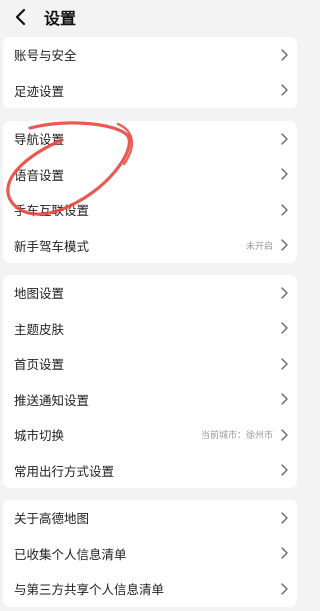  Describe the element at coordinates (64, 471) in the screenshot. I see `settings-item-label: 常用出行方式设置` at that location.